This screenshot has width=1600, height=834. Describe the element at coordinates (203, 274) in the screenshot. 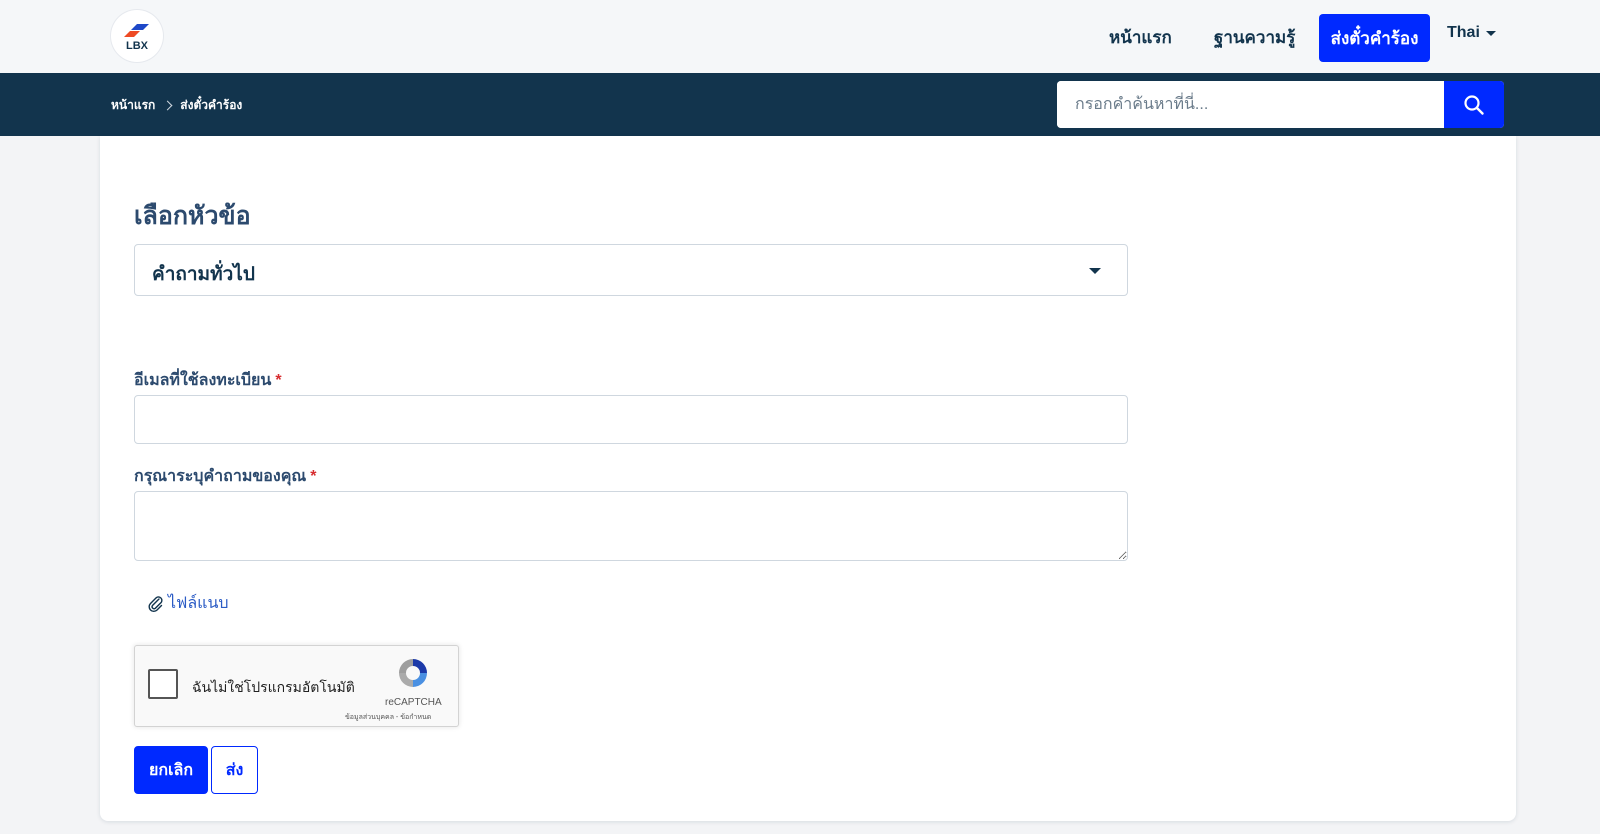

I see `topic-selected-value: คำถามทั่วไป` at that location.